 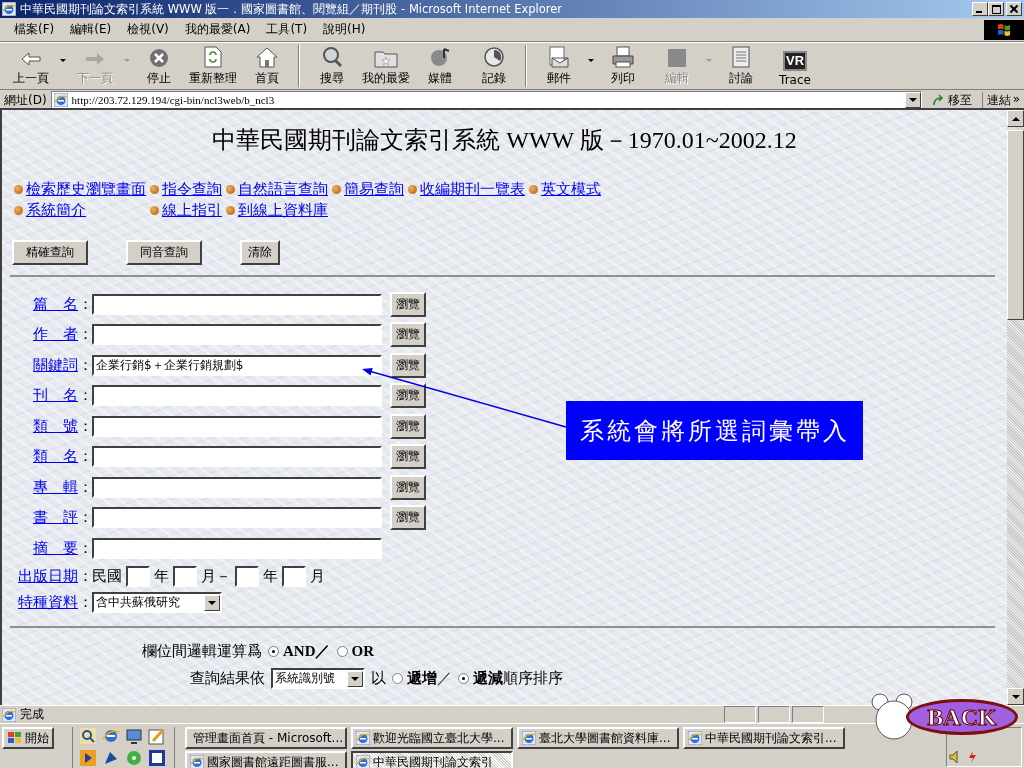 I want to click on menu-item: 檔案(F), so click(x=34, y=29).